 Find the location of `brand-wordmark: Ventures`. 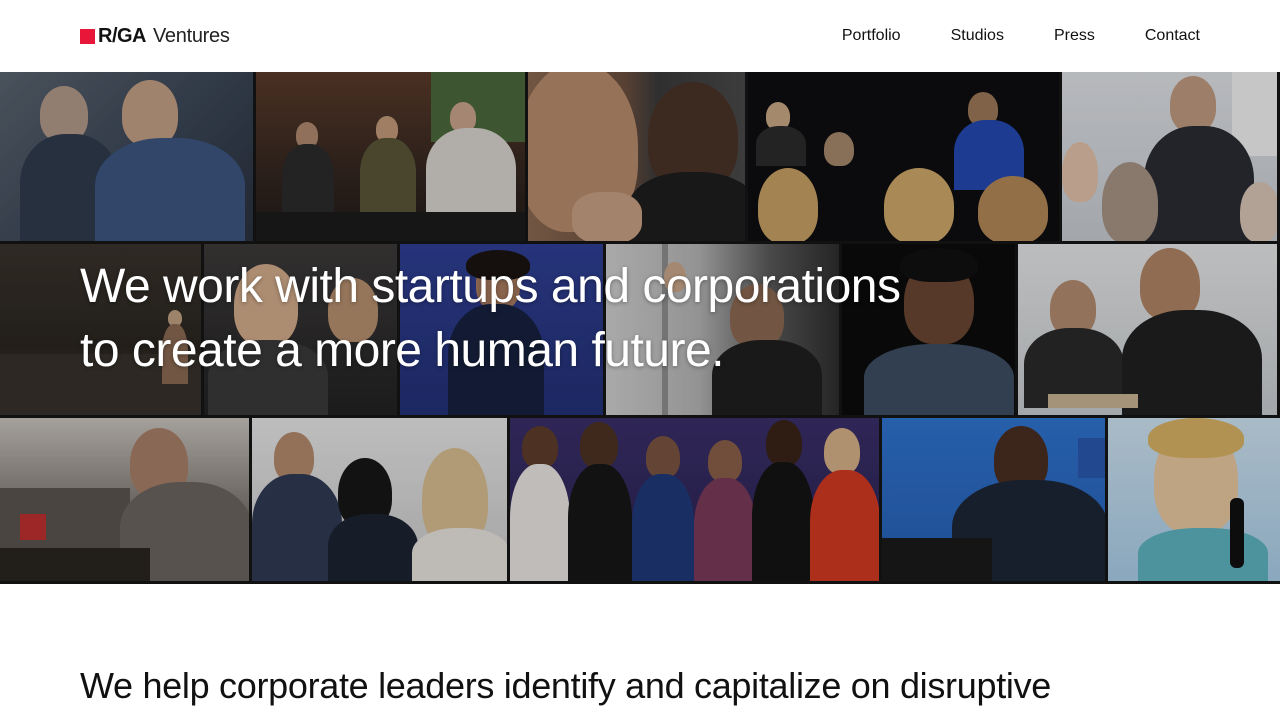

brand-wordmark: Ventures is located at coordinates (191, 36).